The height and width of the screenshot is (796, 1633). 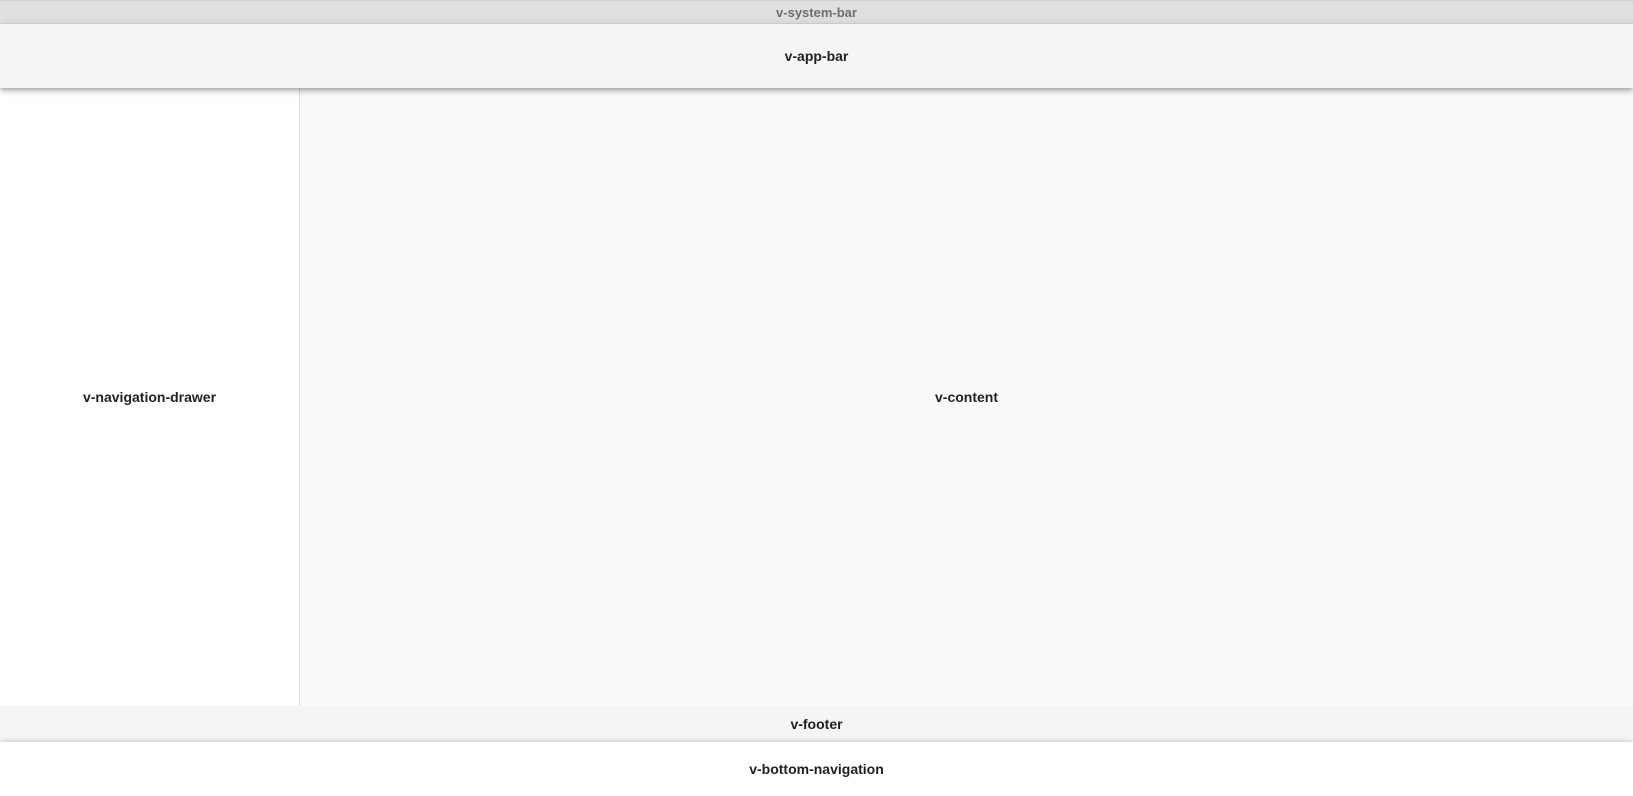 I want to click on bottom-navigation-label: v-bottom-navigation, so click(x=816, y=769).